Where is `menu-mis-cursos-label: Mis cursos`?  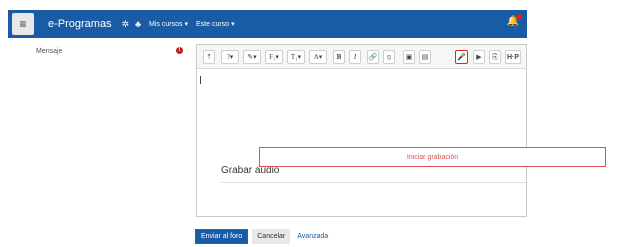
menu-mis-cursos-label: Mis cursos is located at coordinates (166, 24).